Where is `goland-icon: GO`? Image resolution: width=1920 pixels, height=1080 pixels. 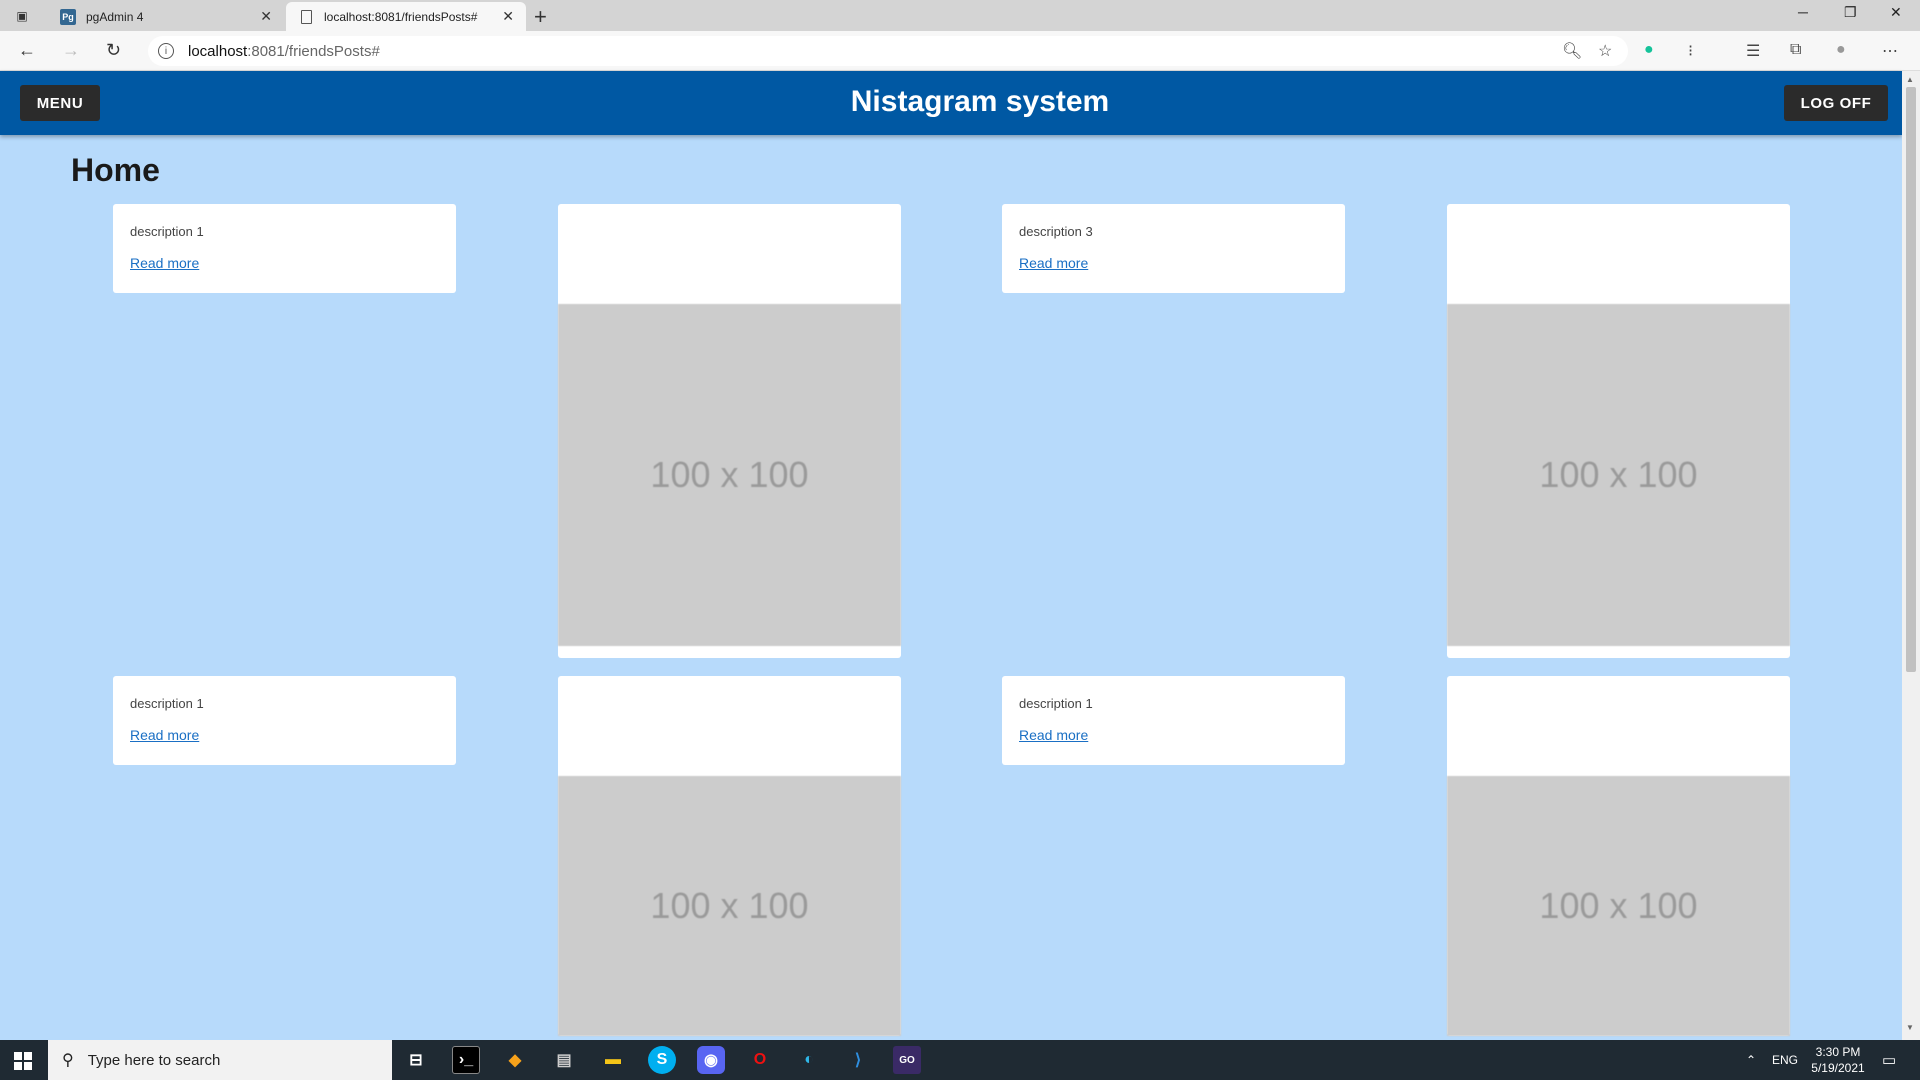
goland-icon: GO is located at coordinates (907, 1060).